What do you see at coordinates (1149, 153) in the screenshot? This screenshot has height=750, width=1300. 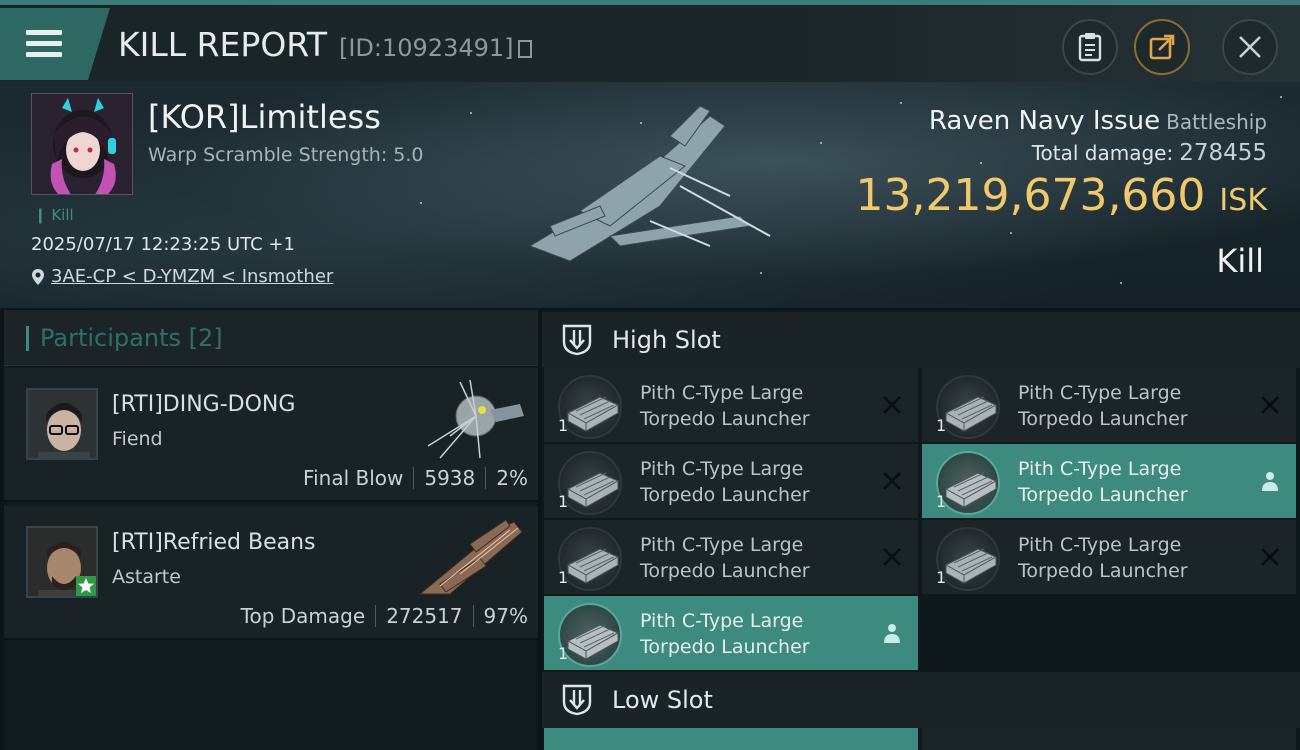 I see `total-damage: Total damage: 278455` at bounding box center [1149, 153].